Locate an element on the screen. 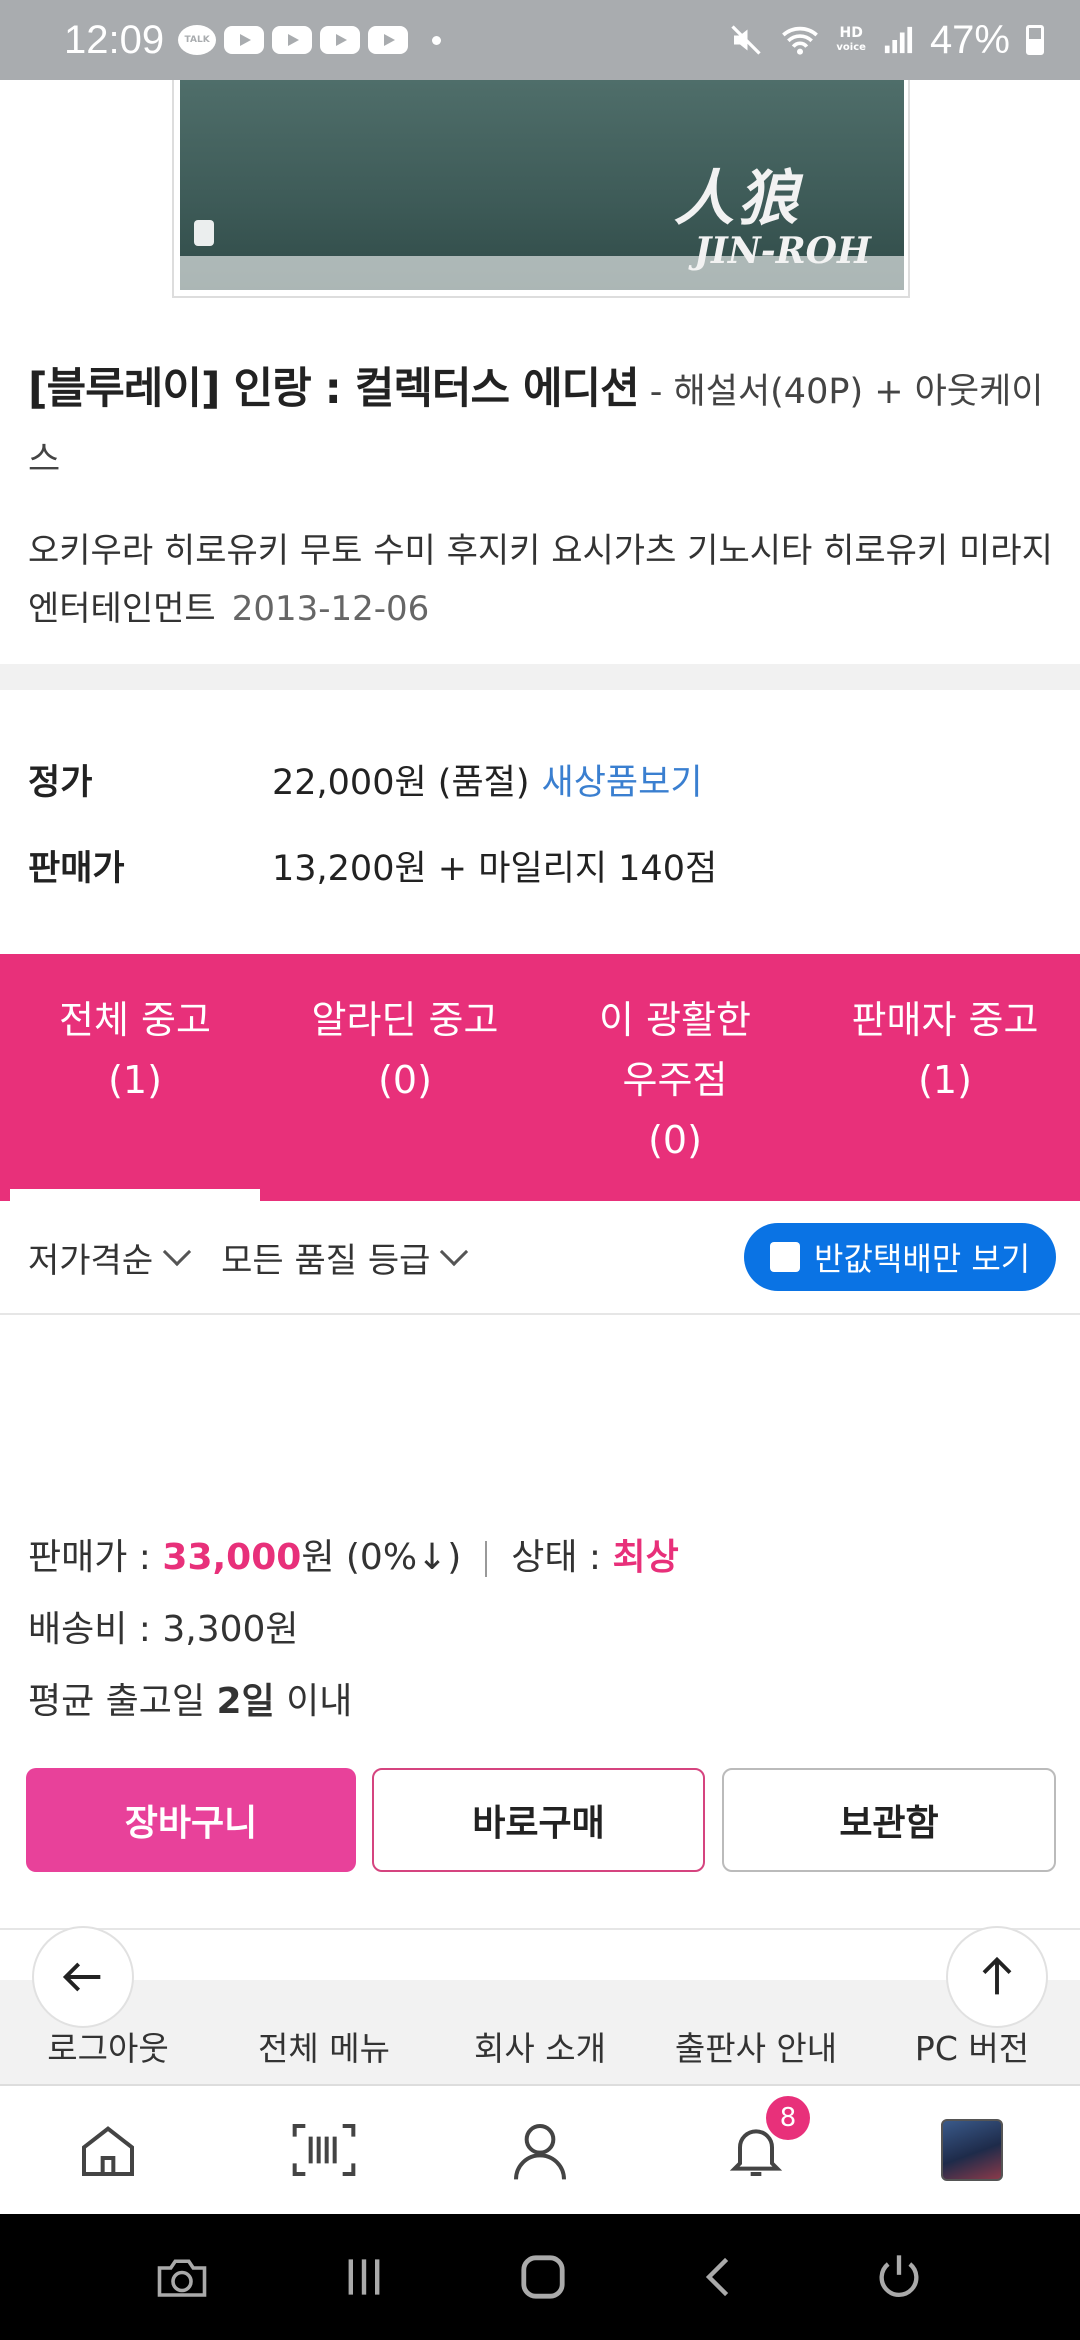  list-price-value: 22,000원 (품절) is located at coordinates (401, 783).